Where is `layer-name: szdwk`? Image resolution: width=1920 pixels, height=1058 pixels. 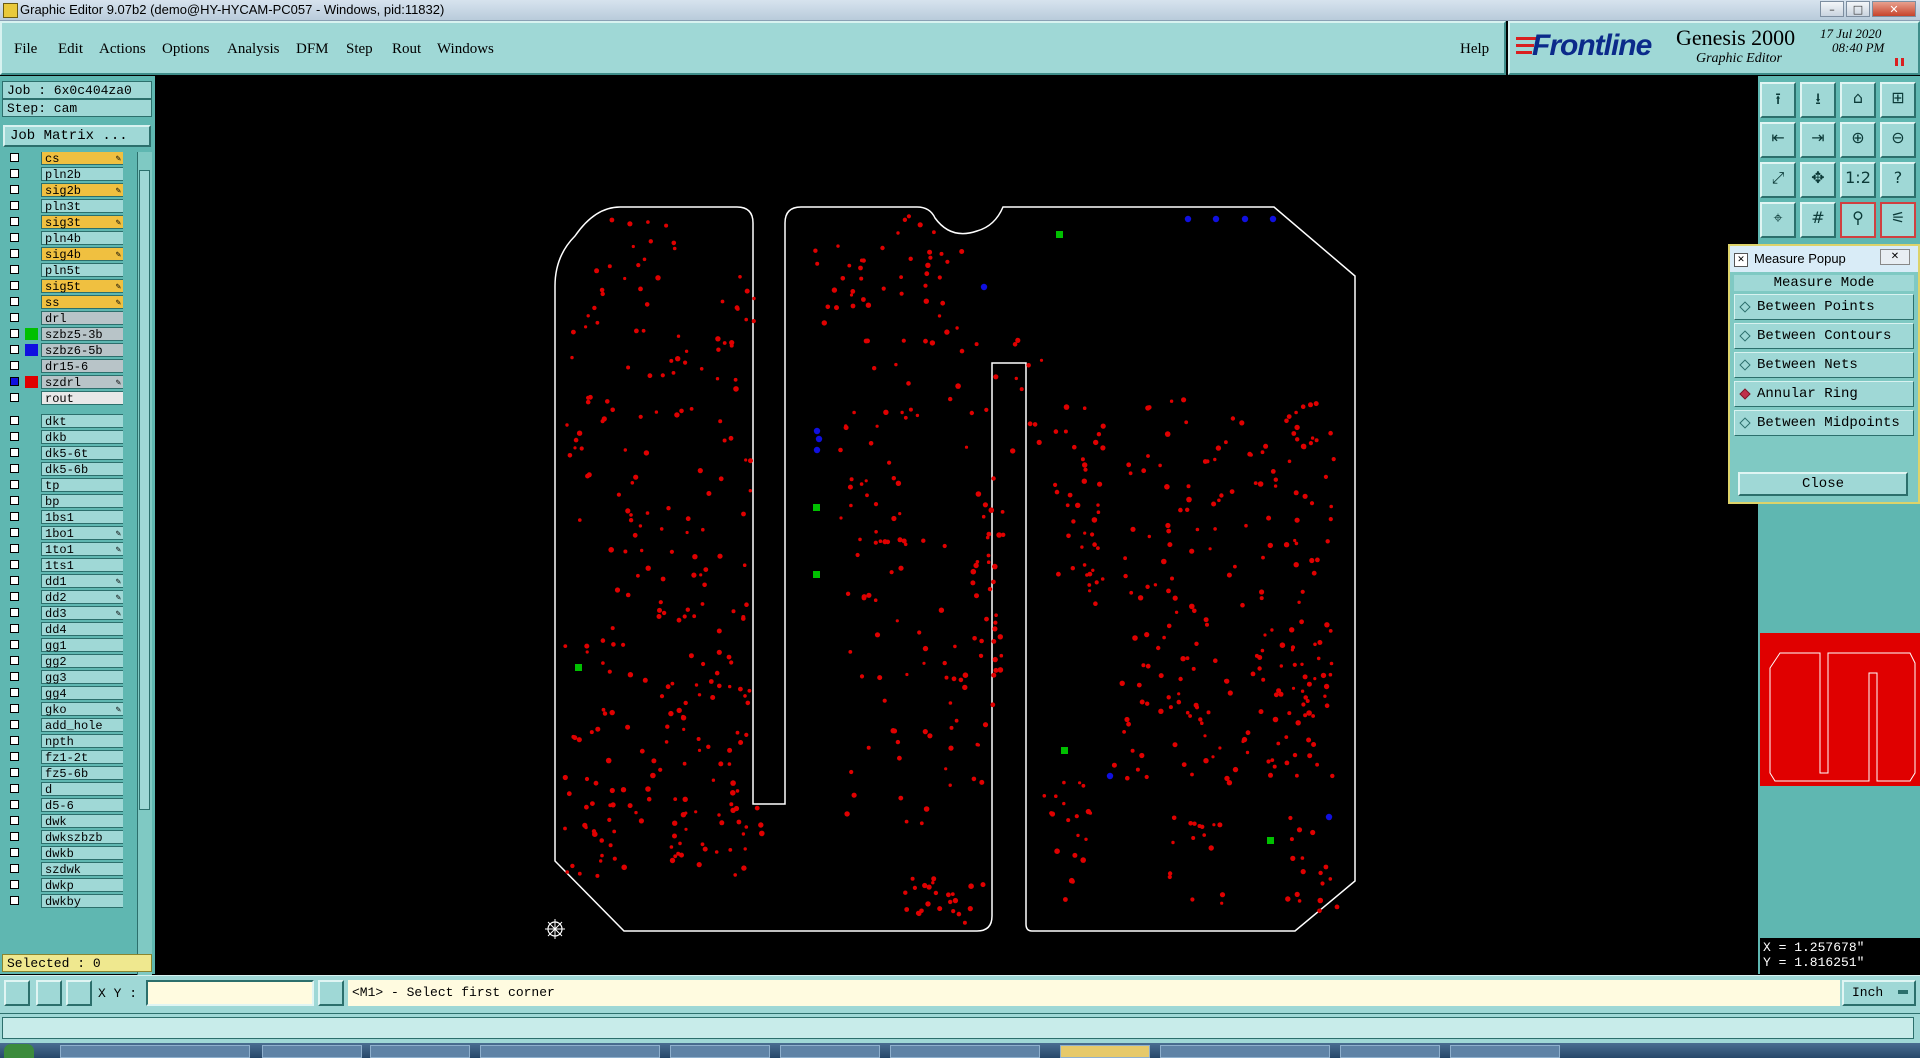 layer-name: szdwk is located at coordinates (82, 869).